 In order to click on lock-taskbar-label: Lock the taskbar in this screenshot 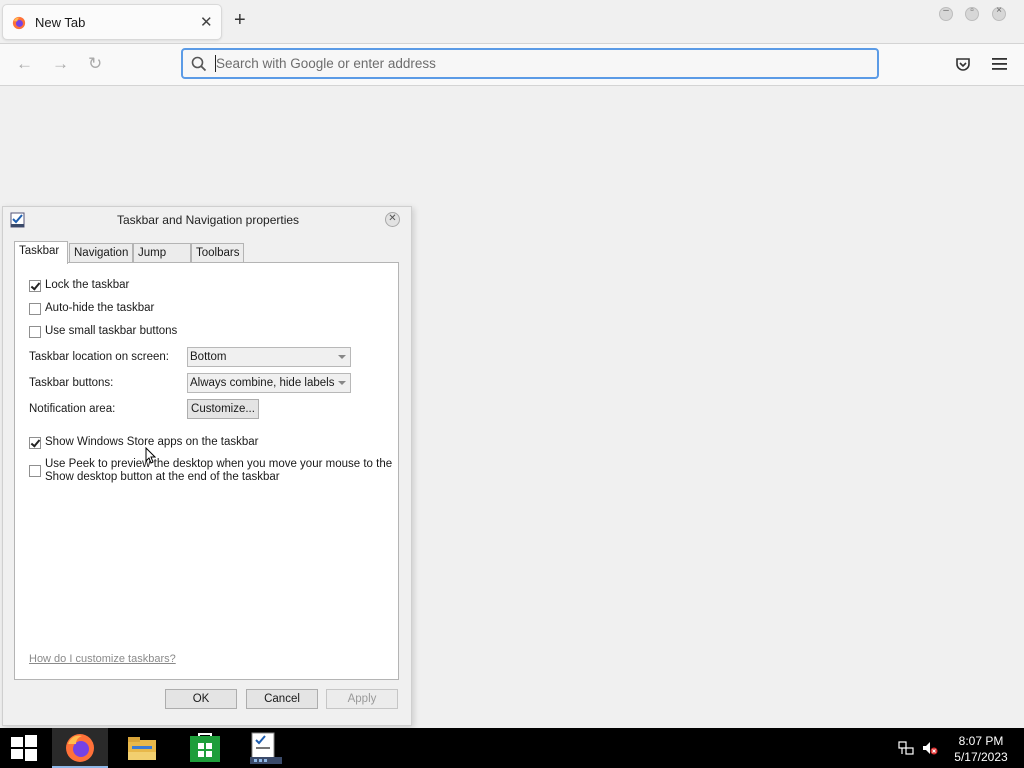, I will do `click(87, 285)`.